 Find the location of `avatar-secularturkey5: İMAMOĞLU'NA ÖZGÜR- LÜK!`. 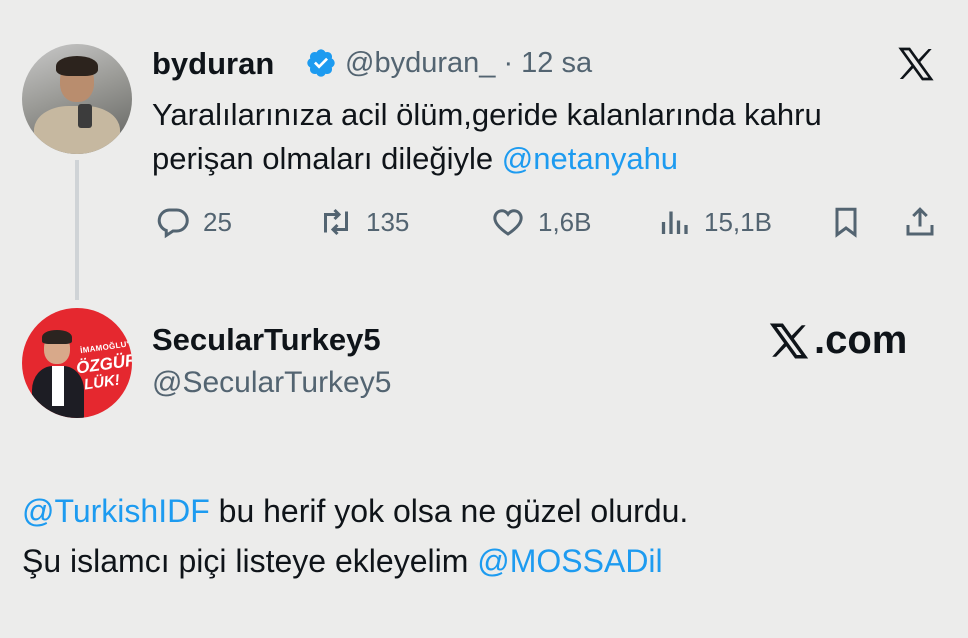

avatar-secularturkey5: İMAMOĞLU'NA ÖZGÜR- LÜK! is located at coordinates (77, 363).